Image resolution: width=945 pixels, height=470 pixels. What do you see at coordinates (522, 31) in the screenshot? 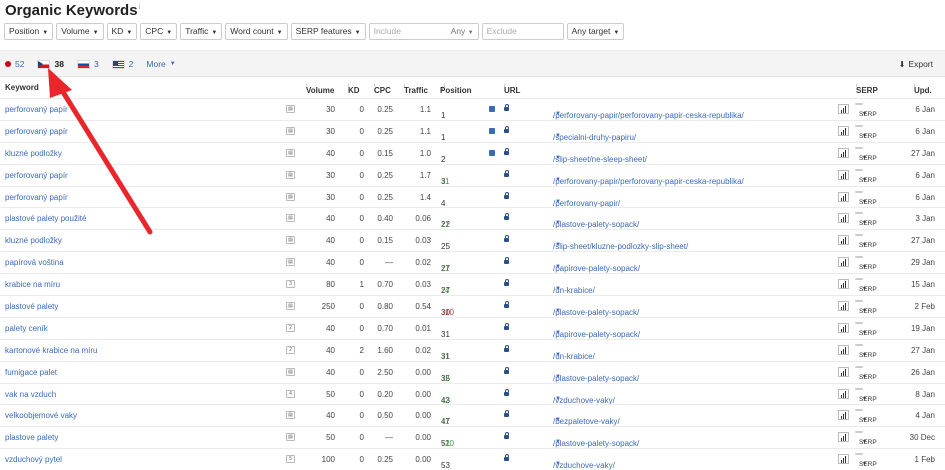
I see `exclude-input: Exclude` at bounding box center [522, 31].